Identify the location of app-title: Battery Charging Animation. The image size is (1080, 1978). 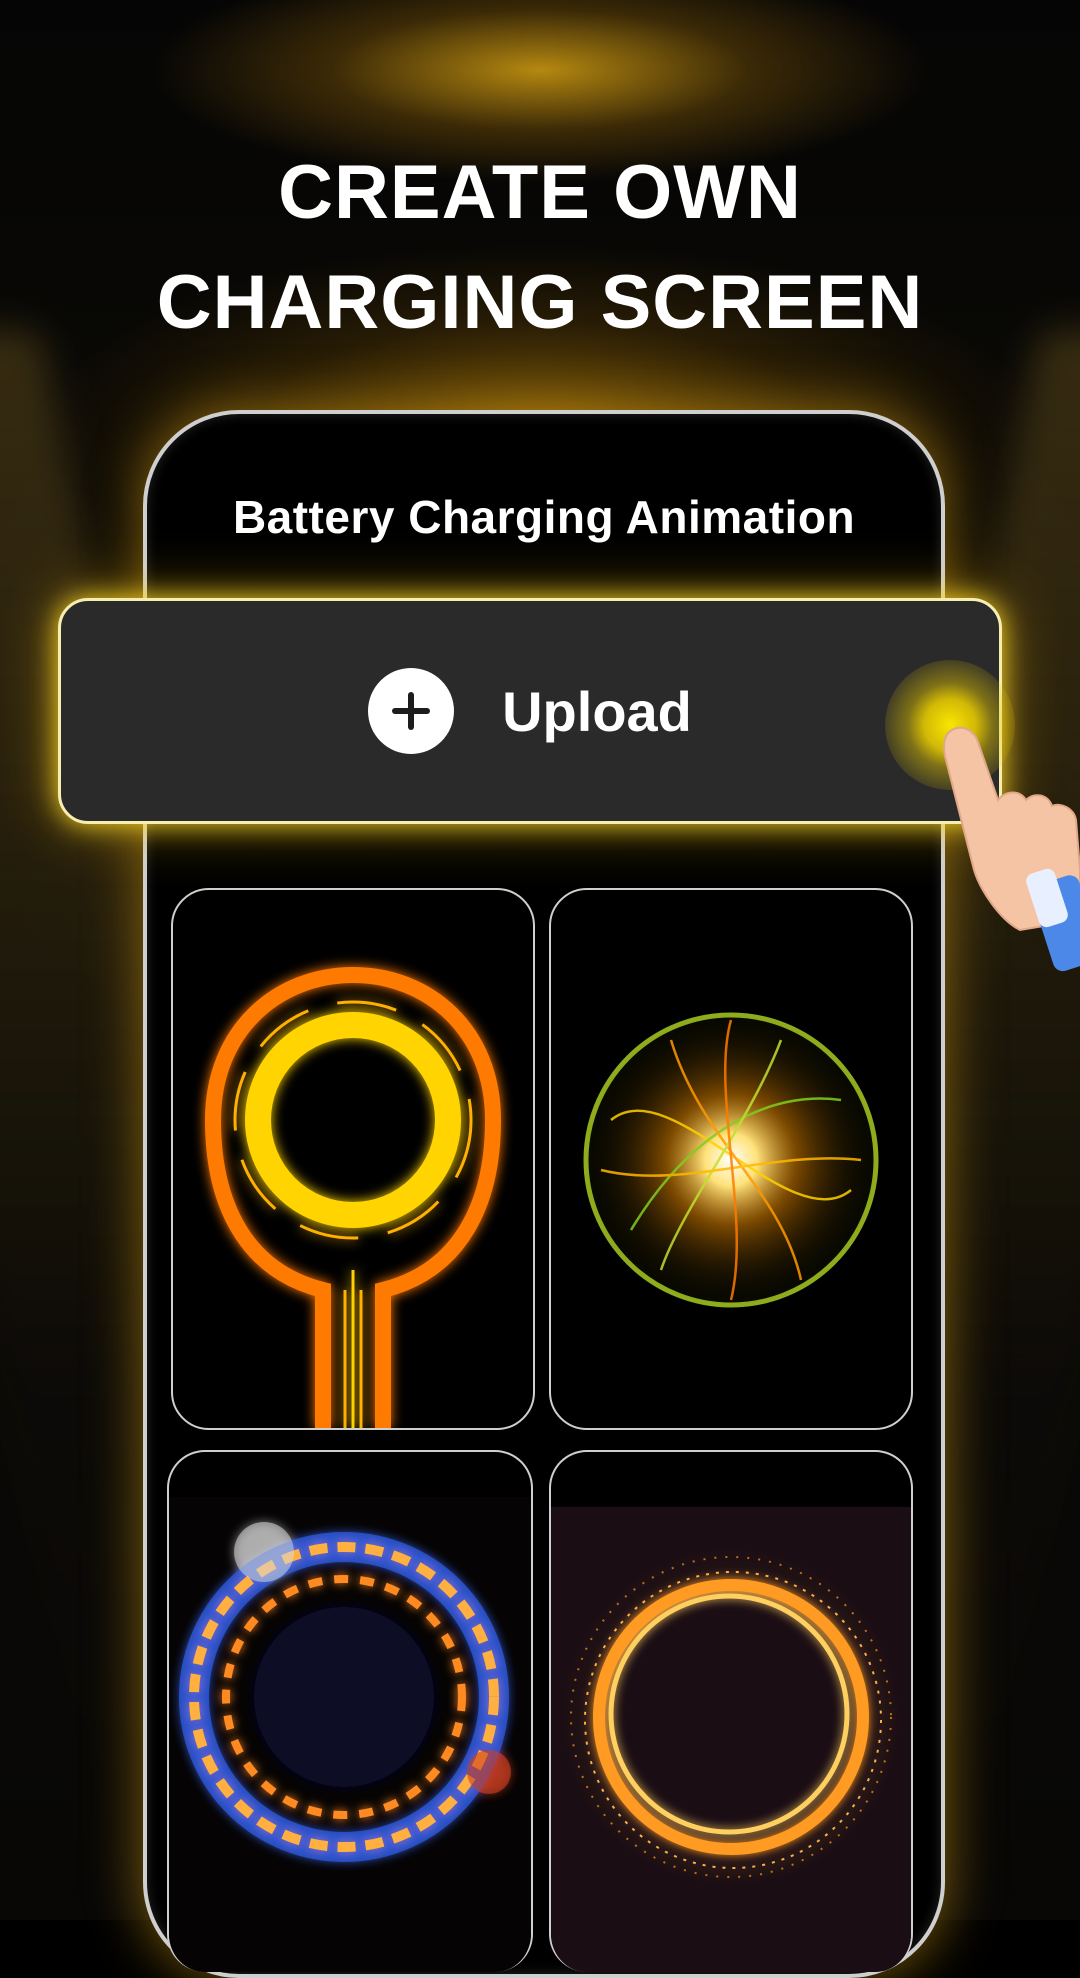
(544, 517).